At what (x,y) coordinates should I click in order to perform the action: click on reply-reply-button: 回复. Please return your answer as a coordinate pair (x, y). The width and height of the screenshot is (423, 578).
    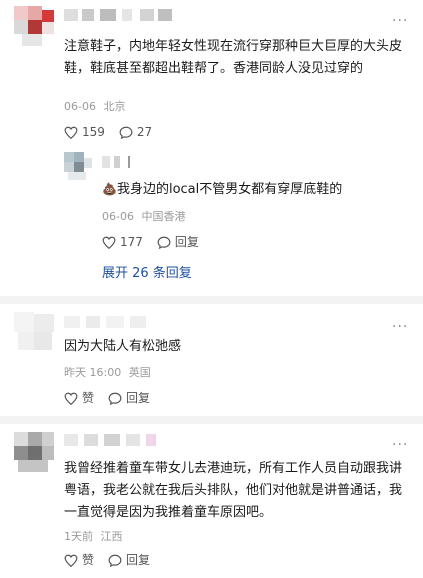
    Looking at the image, I should click on (178, 242).